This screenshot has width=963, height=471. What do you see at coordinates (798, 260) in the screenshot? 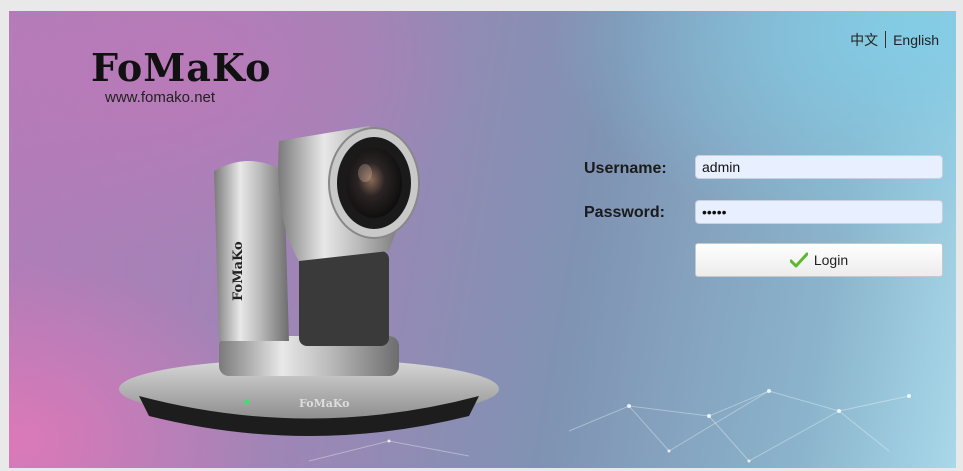
I see `checkmark-icon` at bounding box center [798, 260].